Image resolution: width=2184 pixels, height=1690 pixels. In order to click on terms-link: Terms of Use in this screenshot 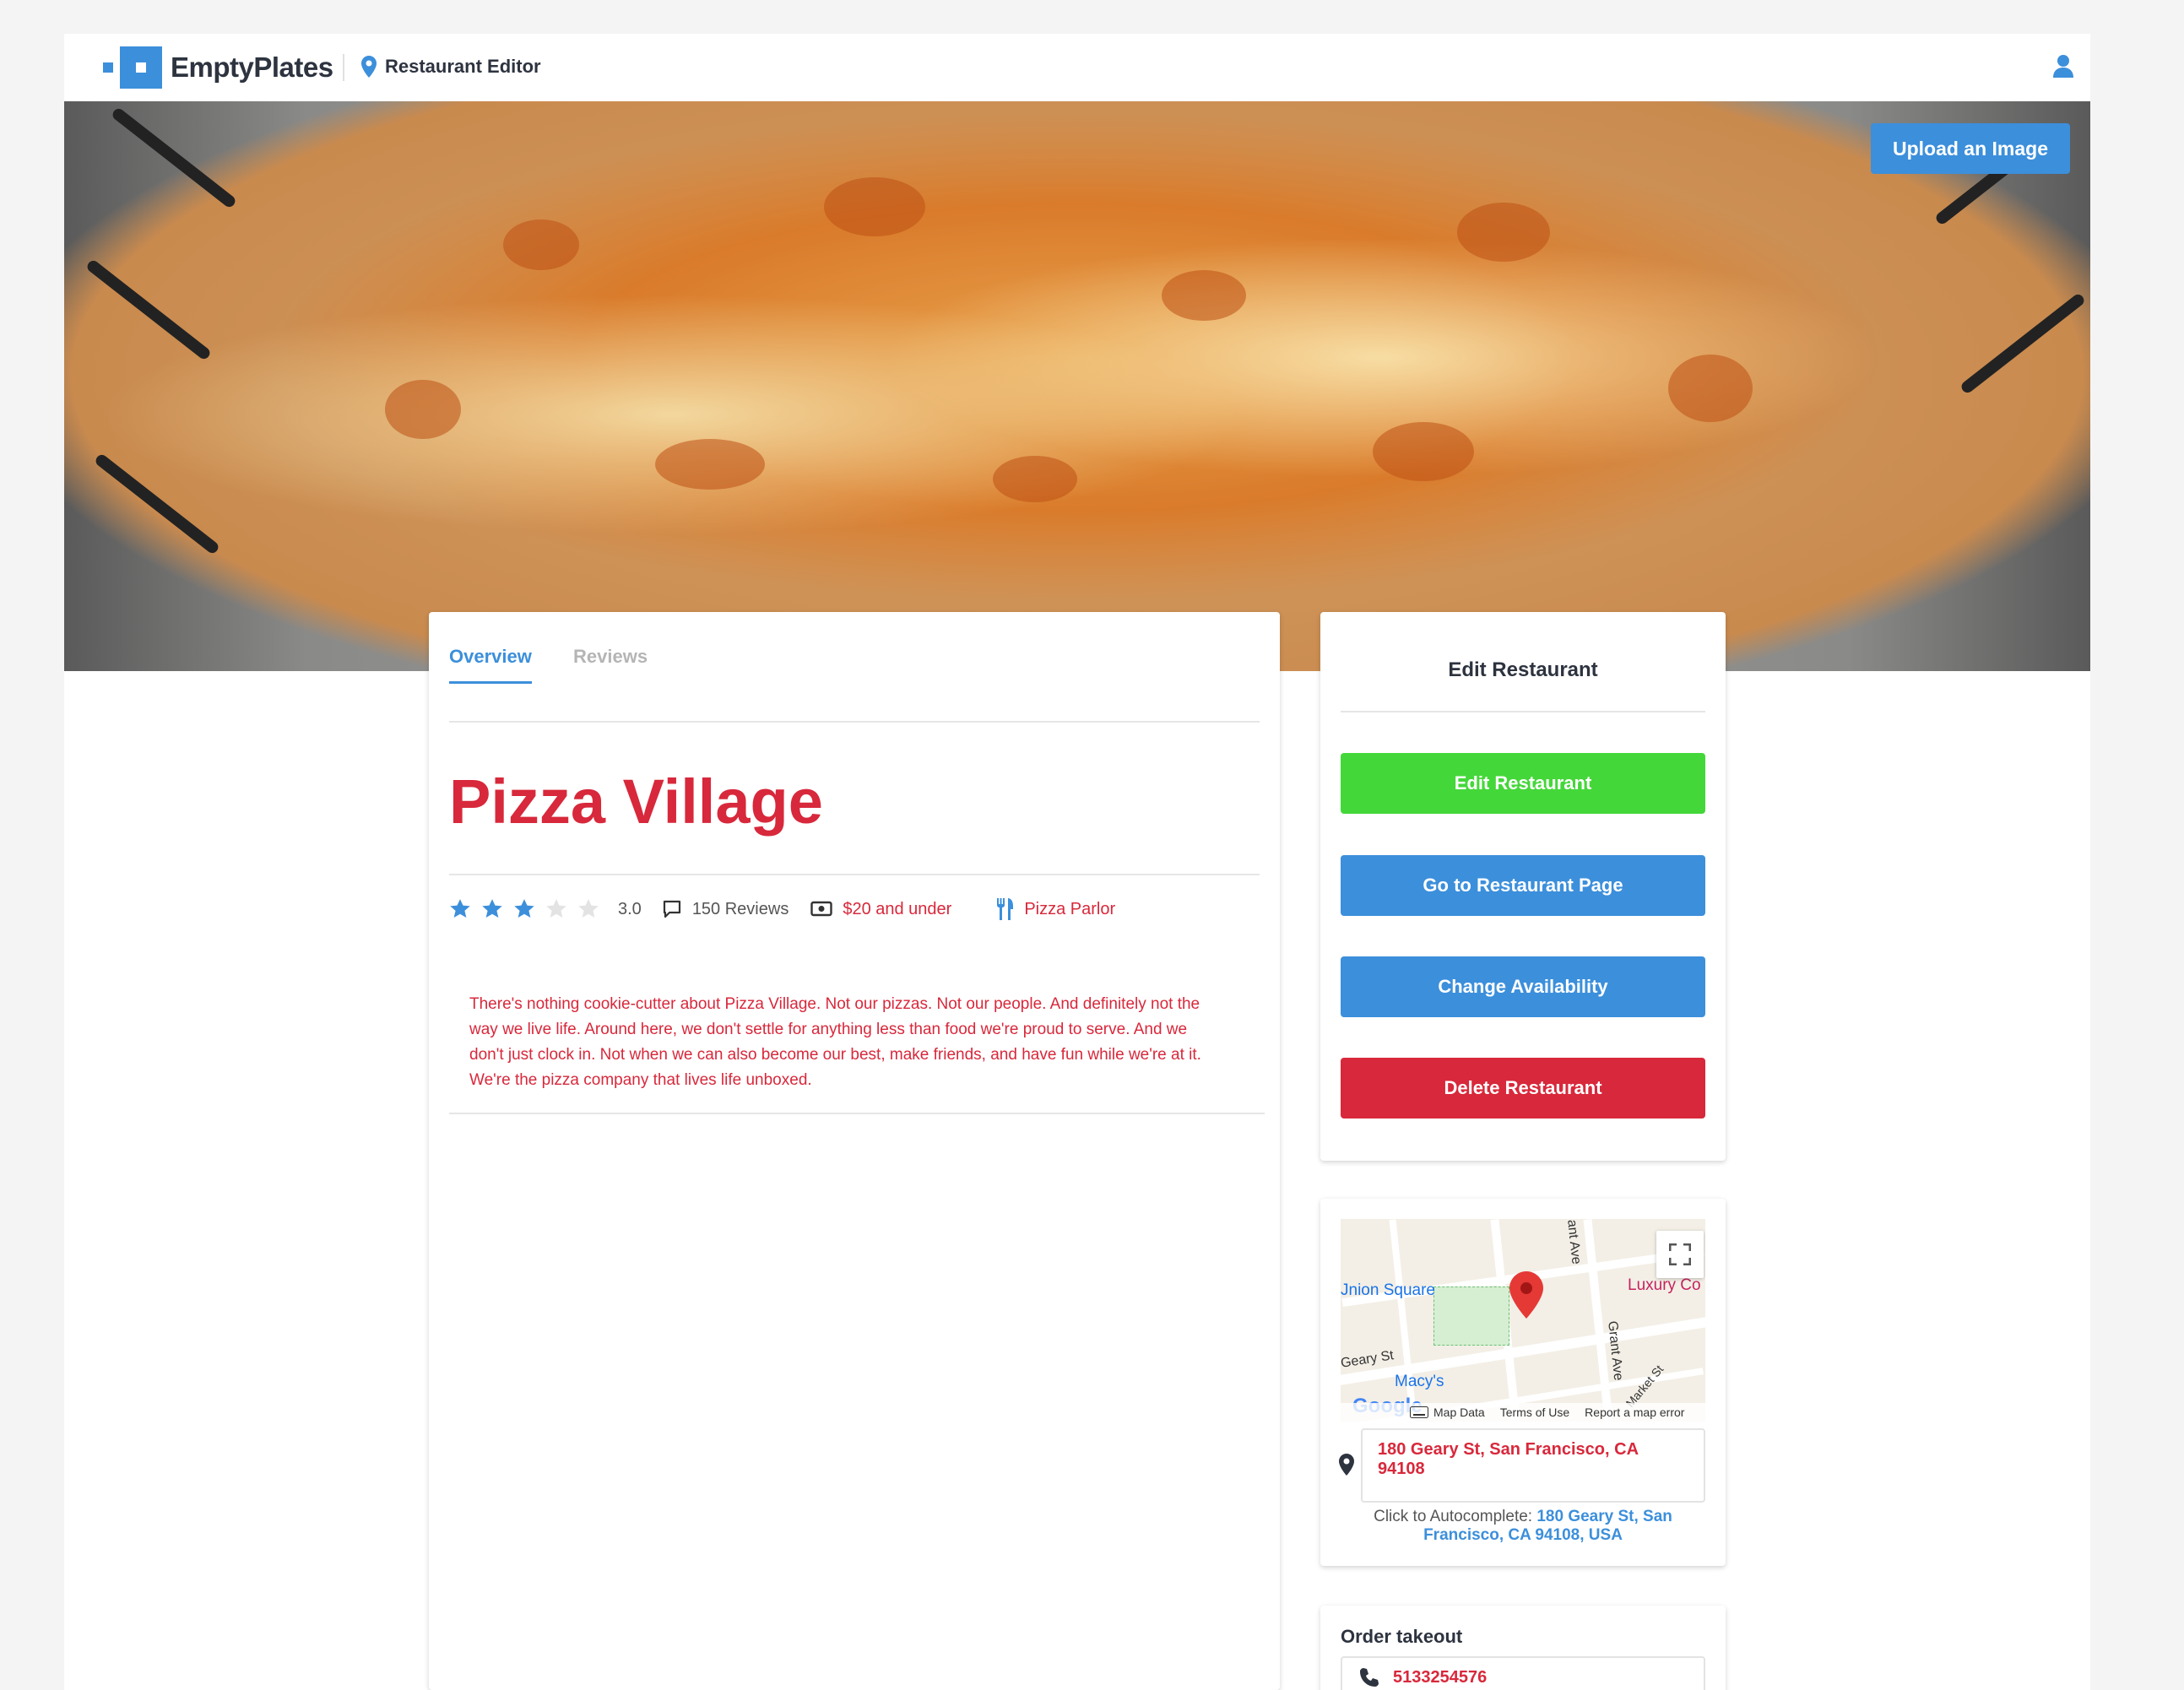, I will do `click(1534, 1412)`.